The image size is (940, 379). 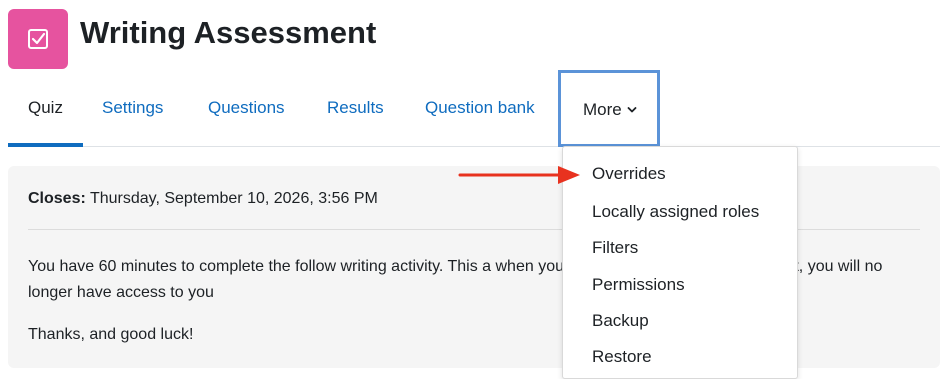 I want to click on chevron-down-icon, so click(x=632, y=110).